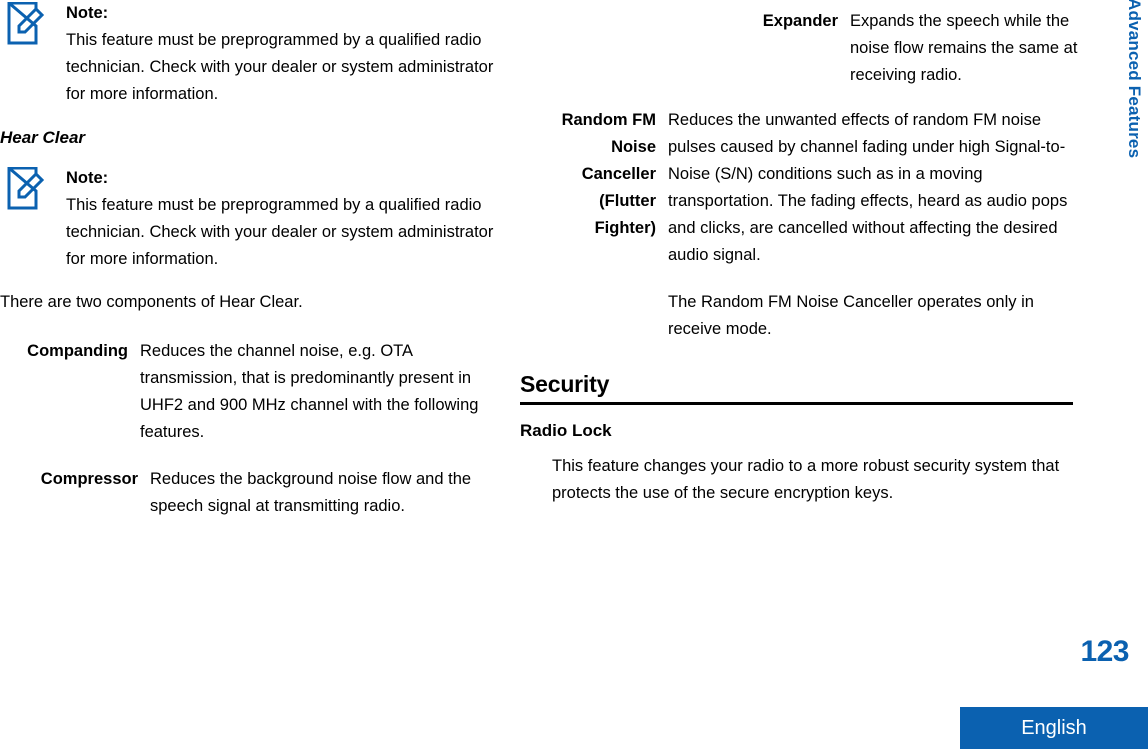  Describe the element at coordinates (43, 137) in the screenshot. I see `hear-clear-heading: Hear Clear` at that location.